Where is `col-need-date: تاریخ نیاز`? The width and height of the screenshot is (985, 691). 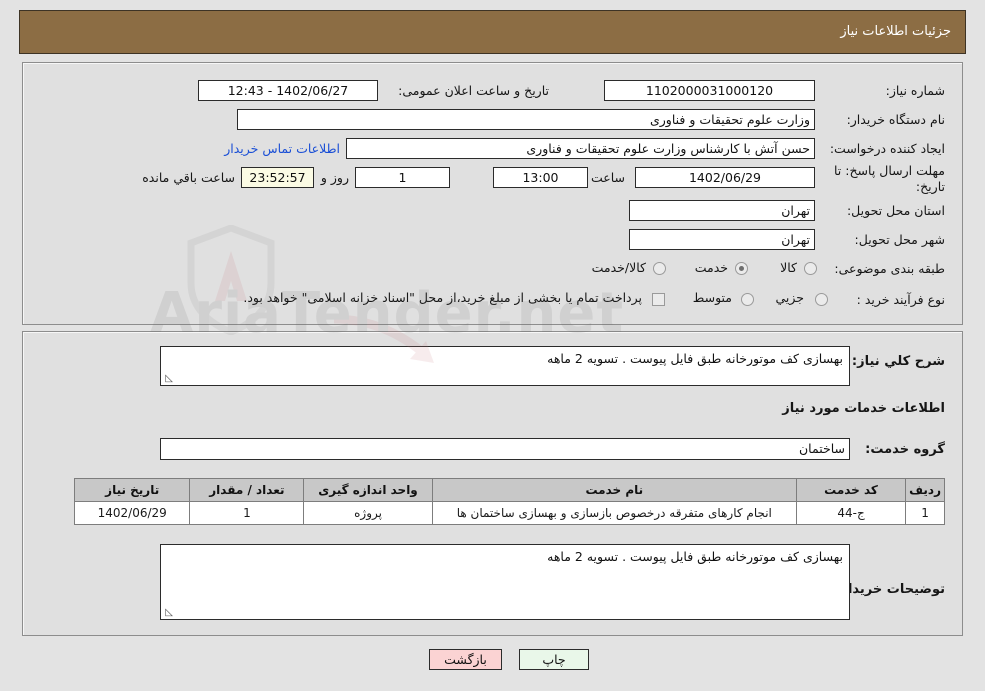
col-need-date: تاریخ نیاز is located at coordinates (132, 490).